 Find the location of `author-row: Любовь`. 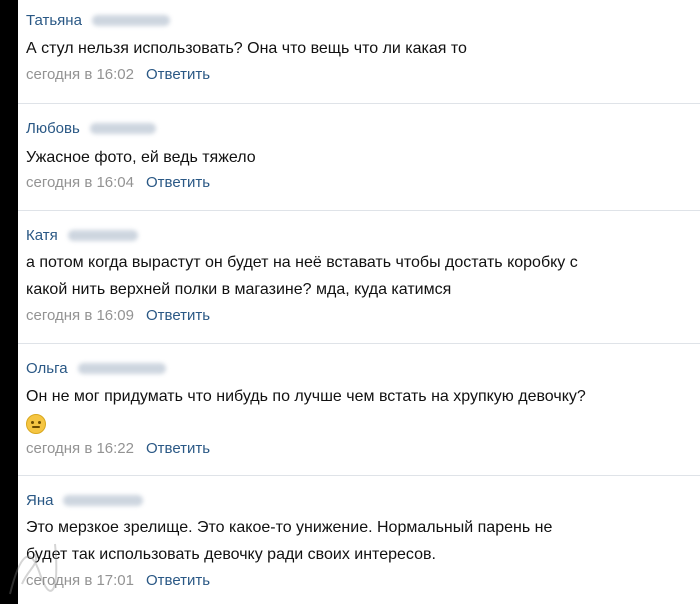

author-row: Любовь is located at coordinates (91, 128).